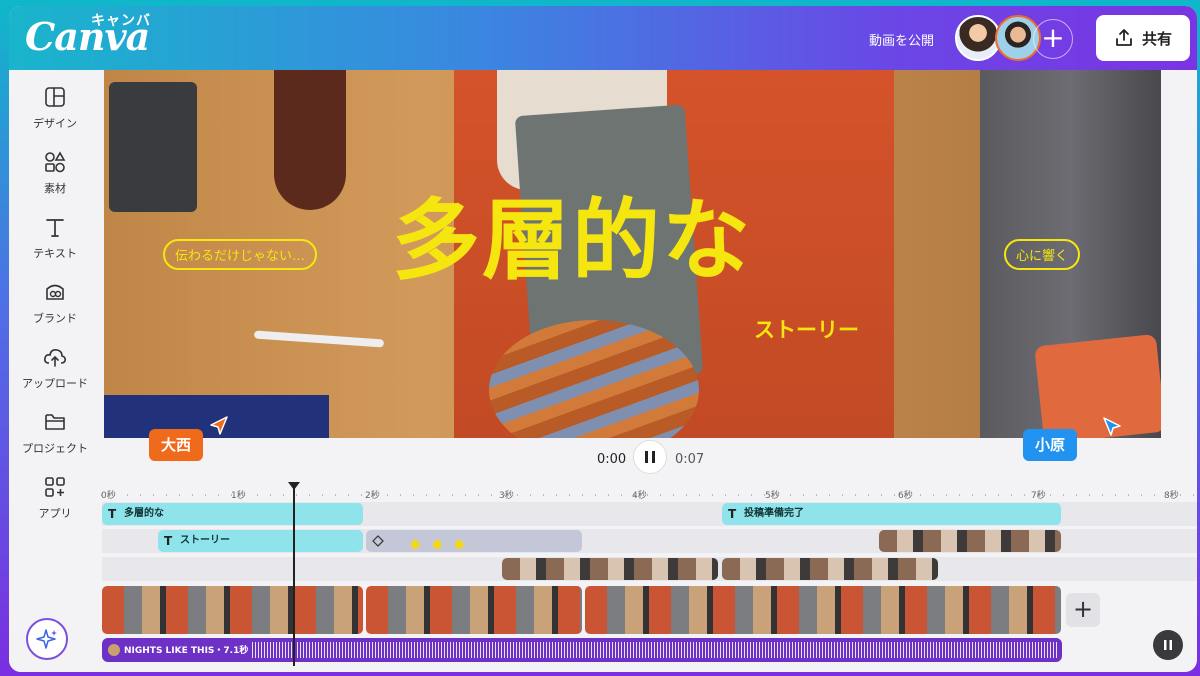  Describe the element at coordinates (772, 496) in the screenshot. I see `ruler-tick: 5秒` at that location.